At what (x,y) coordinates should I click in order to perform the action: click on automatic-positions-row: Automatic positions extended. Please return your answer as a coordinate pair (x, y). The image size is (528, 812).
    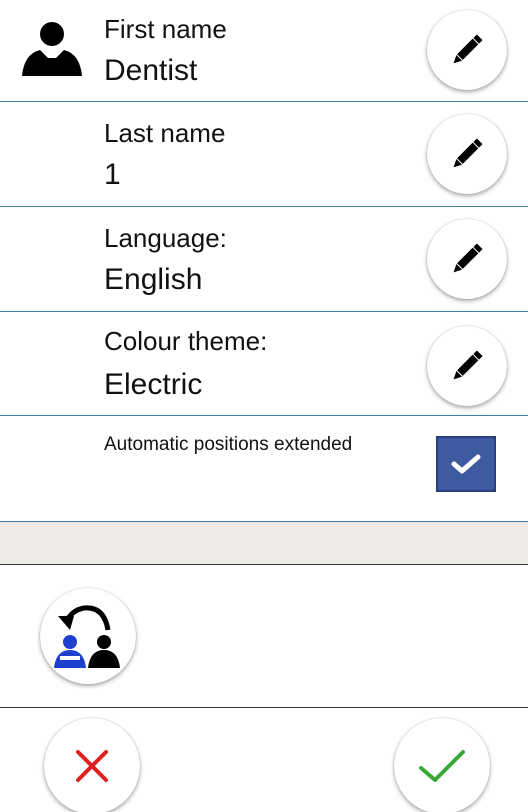
    Looking at the image, I should click on (264, 469).